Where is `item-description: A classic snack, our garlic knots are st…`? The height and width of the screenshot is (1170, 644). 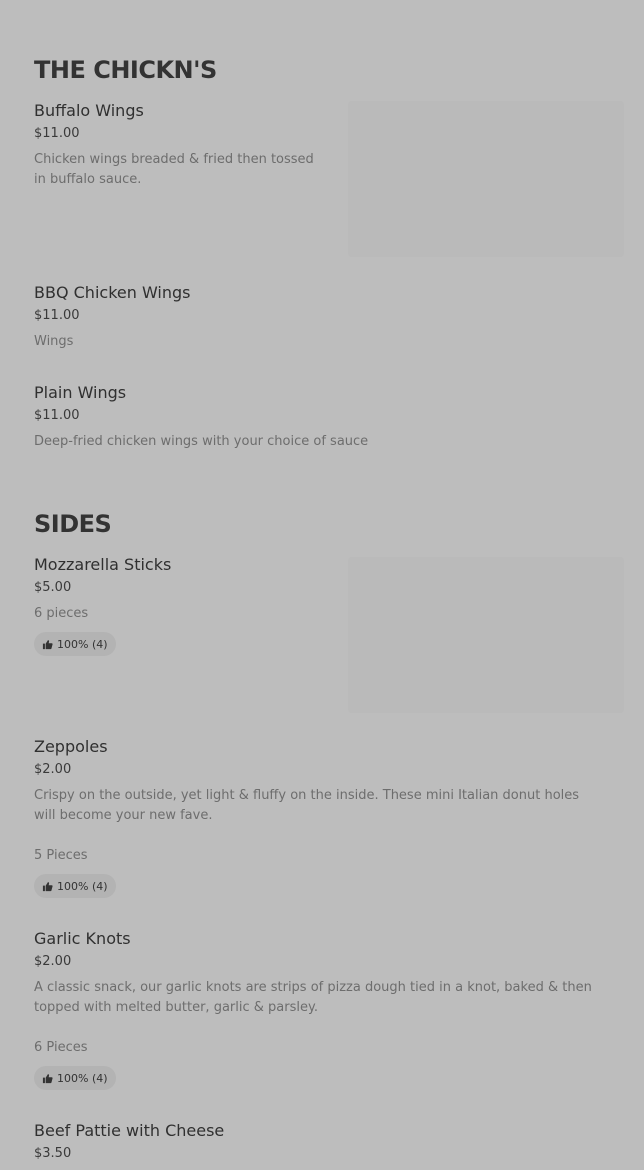 item-description: A classic snack, our garlic knots are st… is located at coordinates (313, 997).